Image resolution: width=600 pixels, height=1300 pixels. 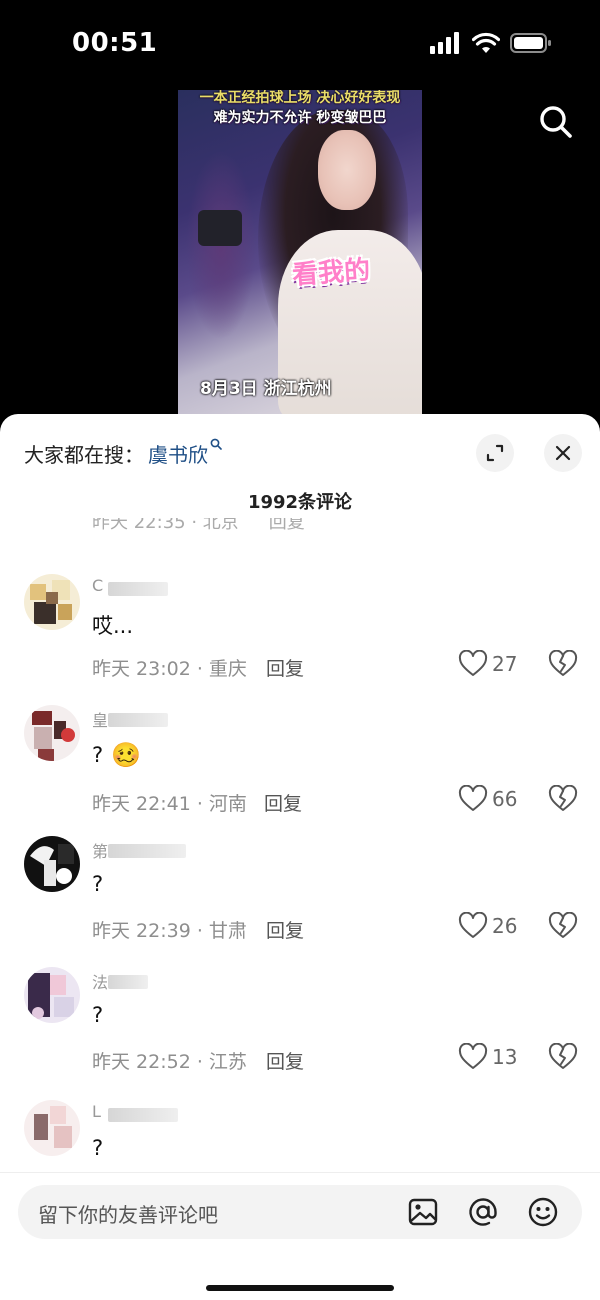 I want to click on trending-prefix: 大家都在搜：, so click(x=84, y=454).